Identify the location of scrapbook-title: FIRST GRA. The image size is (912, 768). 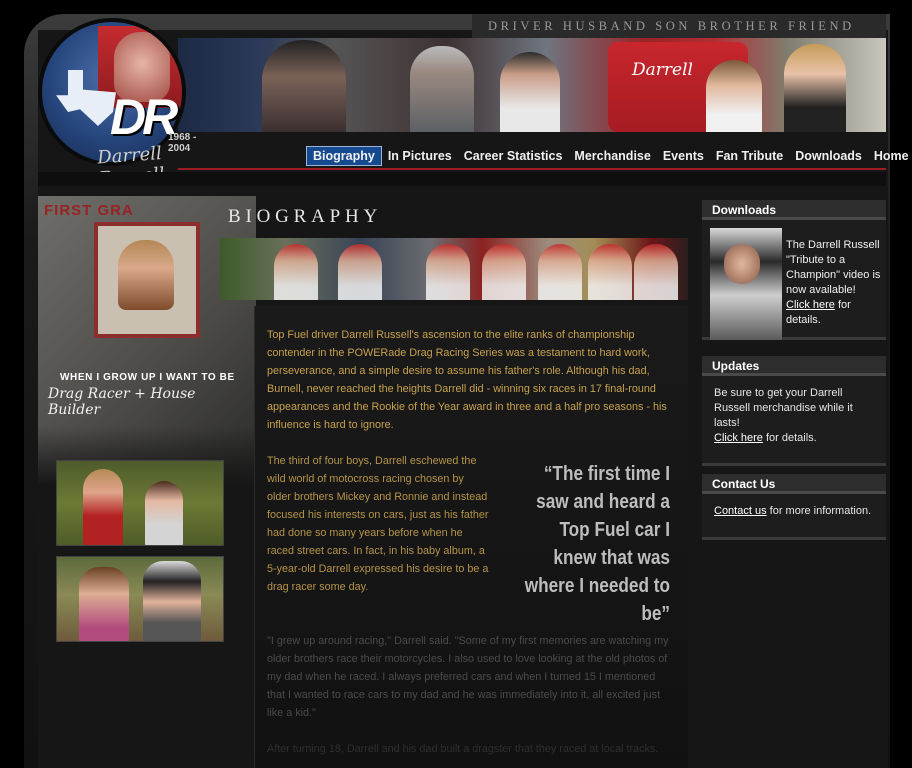
(89, 210).